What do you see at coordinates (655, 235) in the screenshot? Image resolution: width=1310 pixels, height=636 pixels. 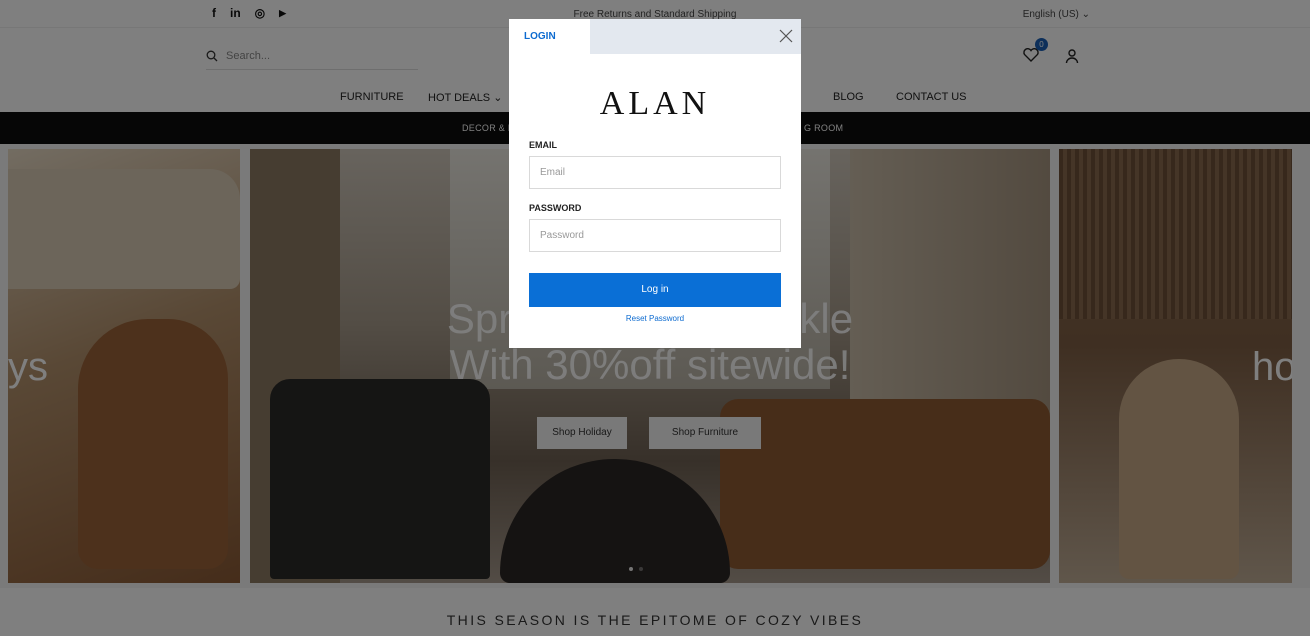 I see `password-field: Password` at bounding box center [655, 235].